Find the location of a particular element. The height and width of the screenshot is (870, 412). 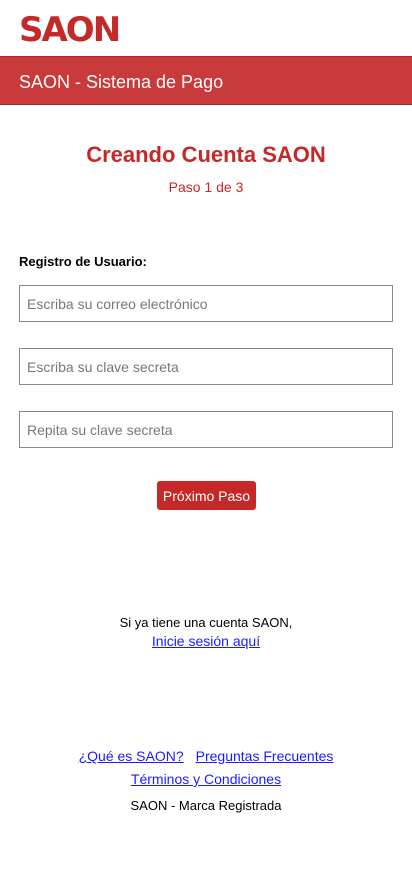

terms-link: Términos y Condiciones is located at coordinates (206, 779).